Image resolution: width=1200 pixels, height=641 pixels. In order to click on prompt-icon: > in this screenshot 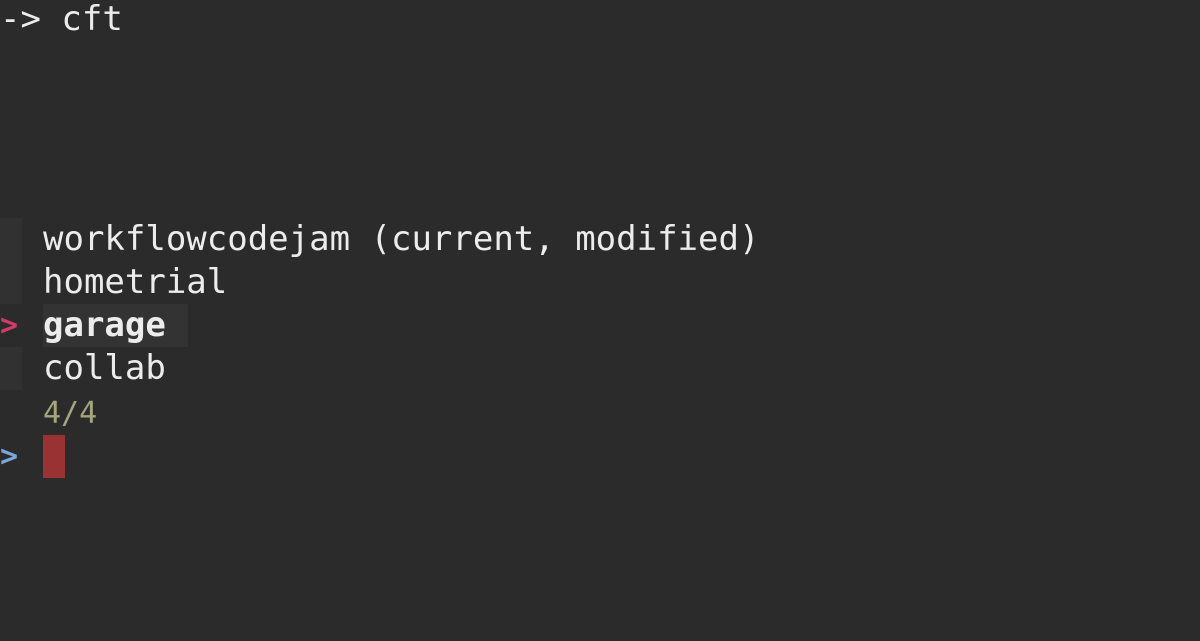, I will do `click(9, 456)`.